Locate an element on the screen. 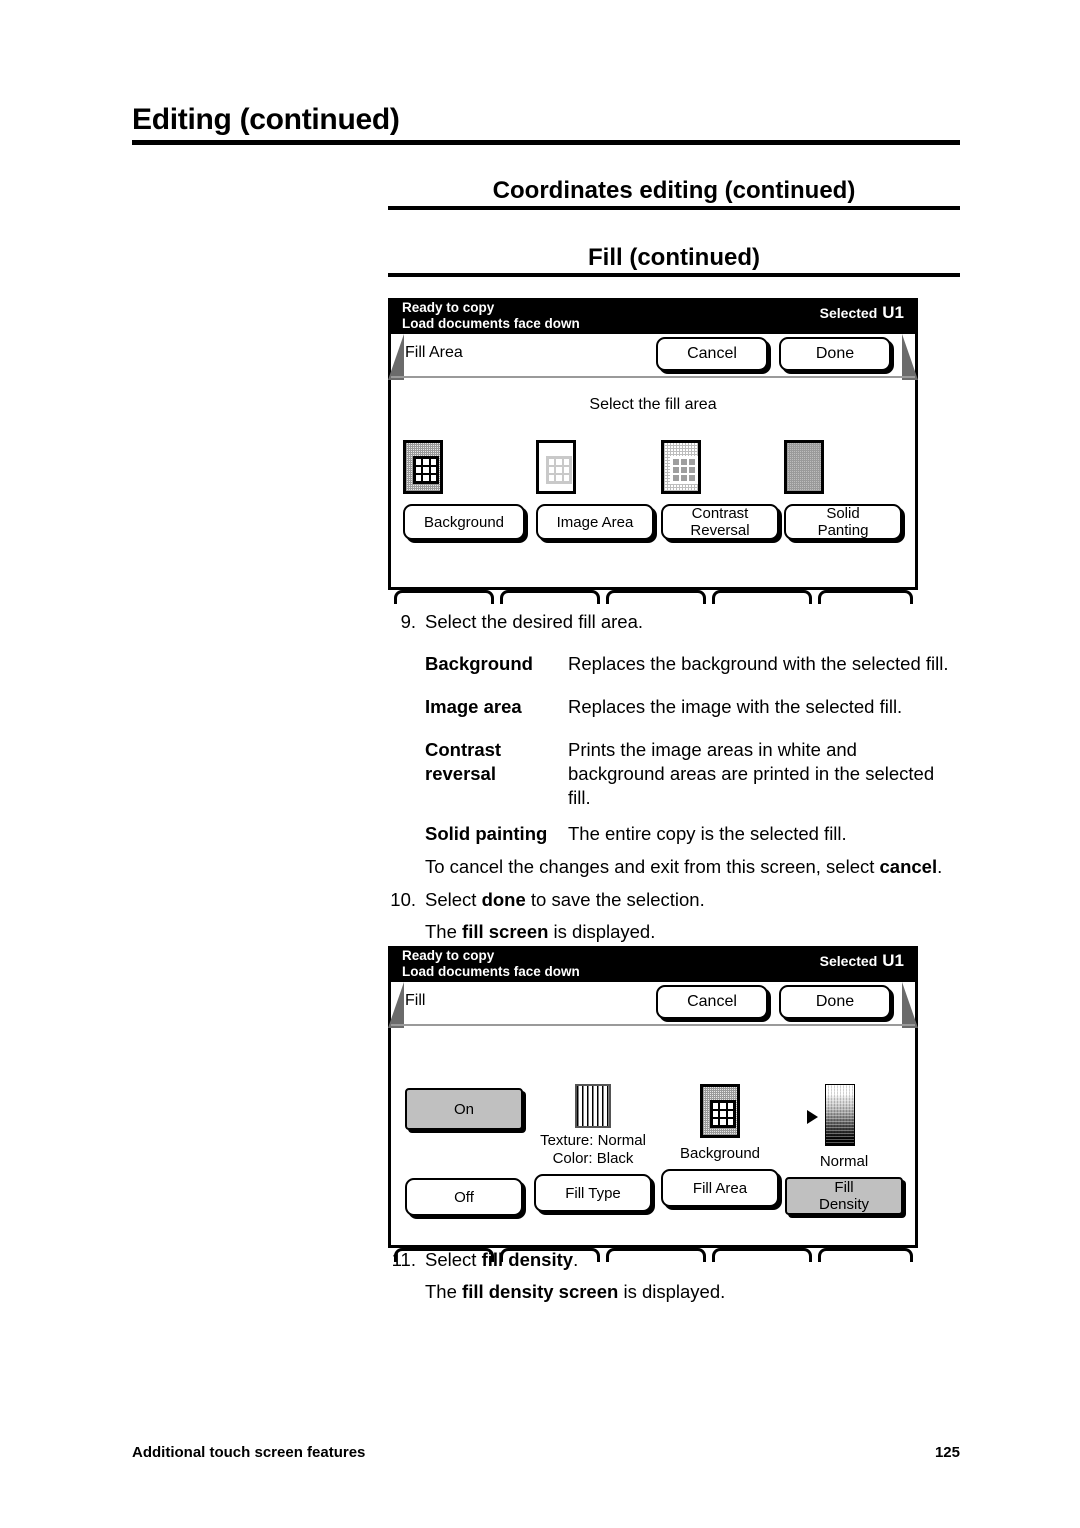 The image size is (1080, 1528). step-10-sub-pre: The is located at coordinates (444, 931).